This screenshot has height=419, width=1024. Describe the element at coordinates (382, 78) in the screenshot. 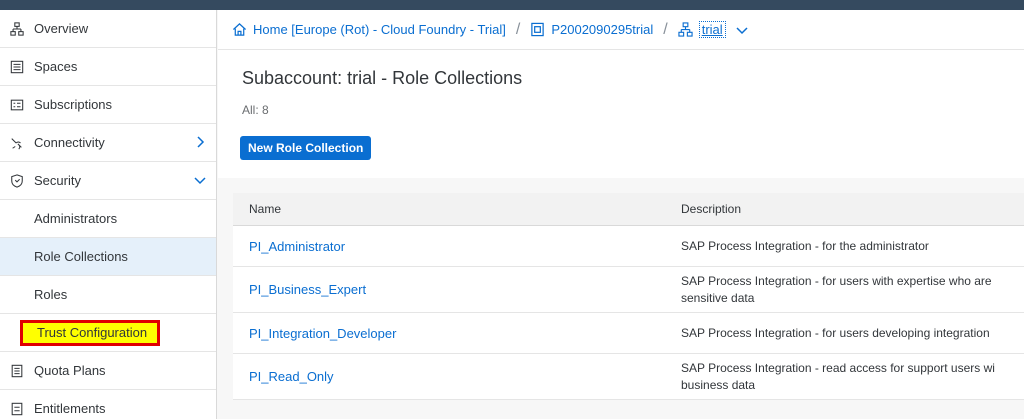

I see `page-title: Subaccount: trial - Role Collections` at that location.